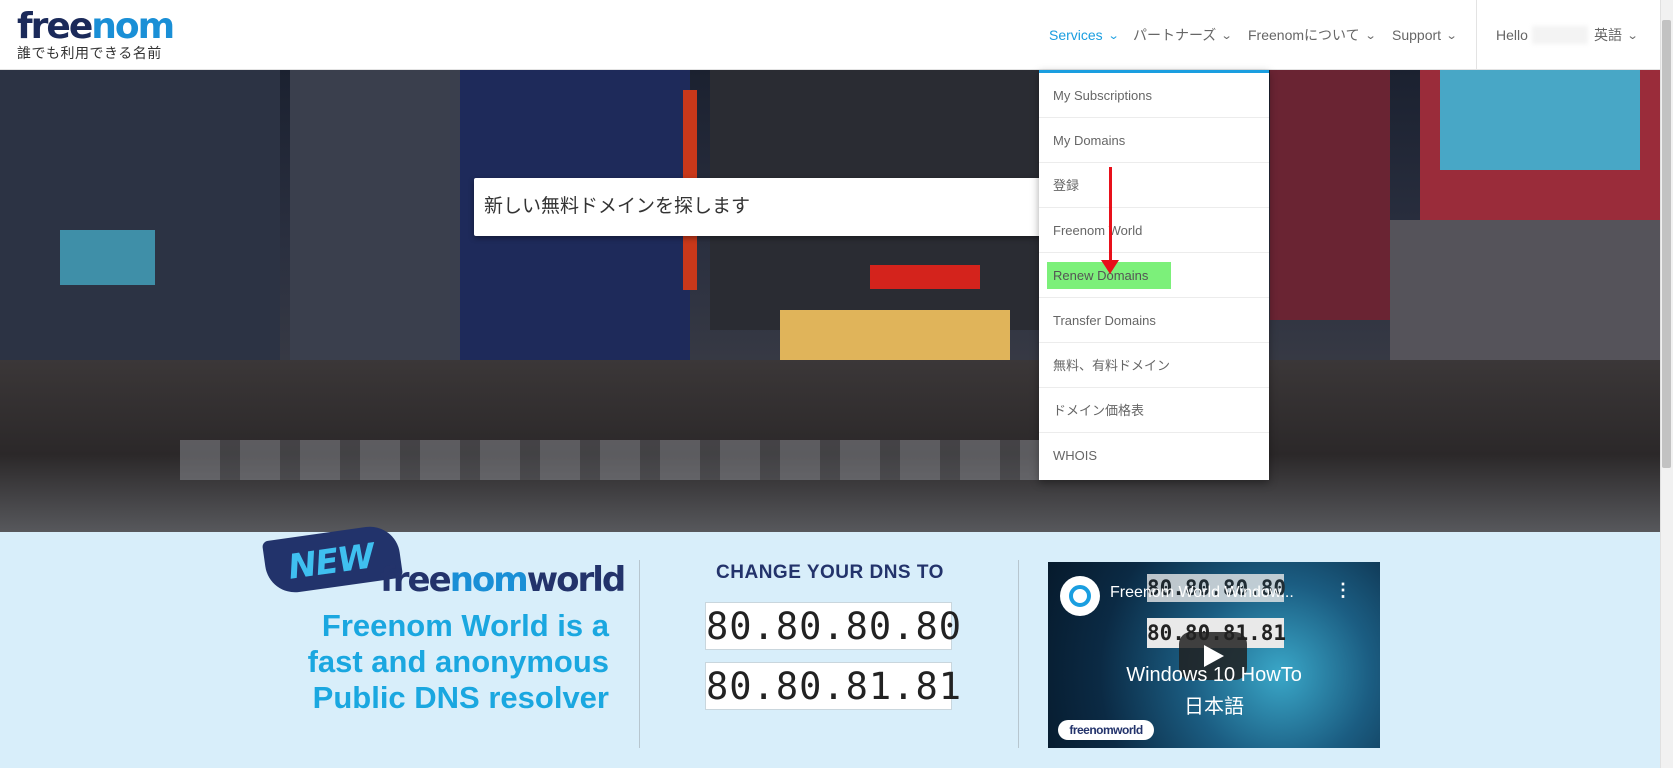  Describe the element at coordinates (1154, 95) in the screenshot. I see `menu-item-my-subscriptions: My Subscriptions` at that location.